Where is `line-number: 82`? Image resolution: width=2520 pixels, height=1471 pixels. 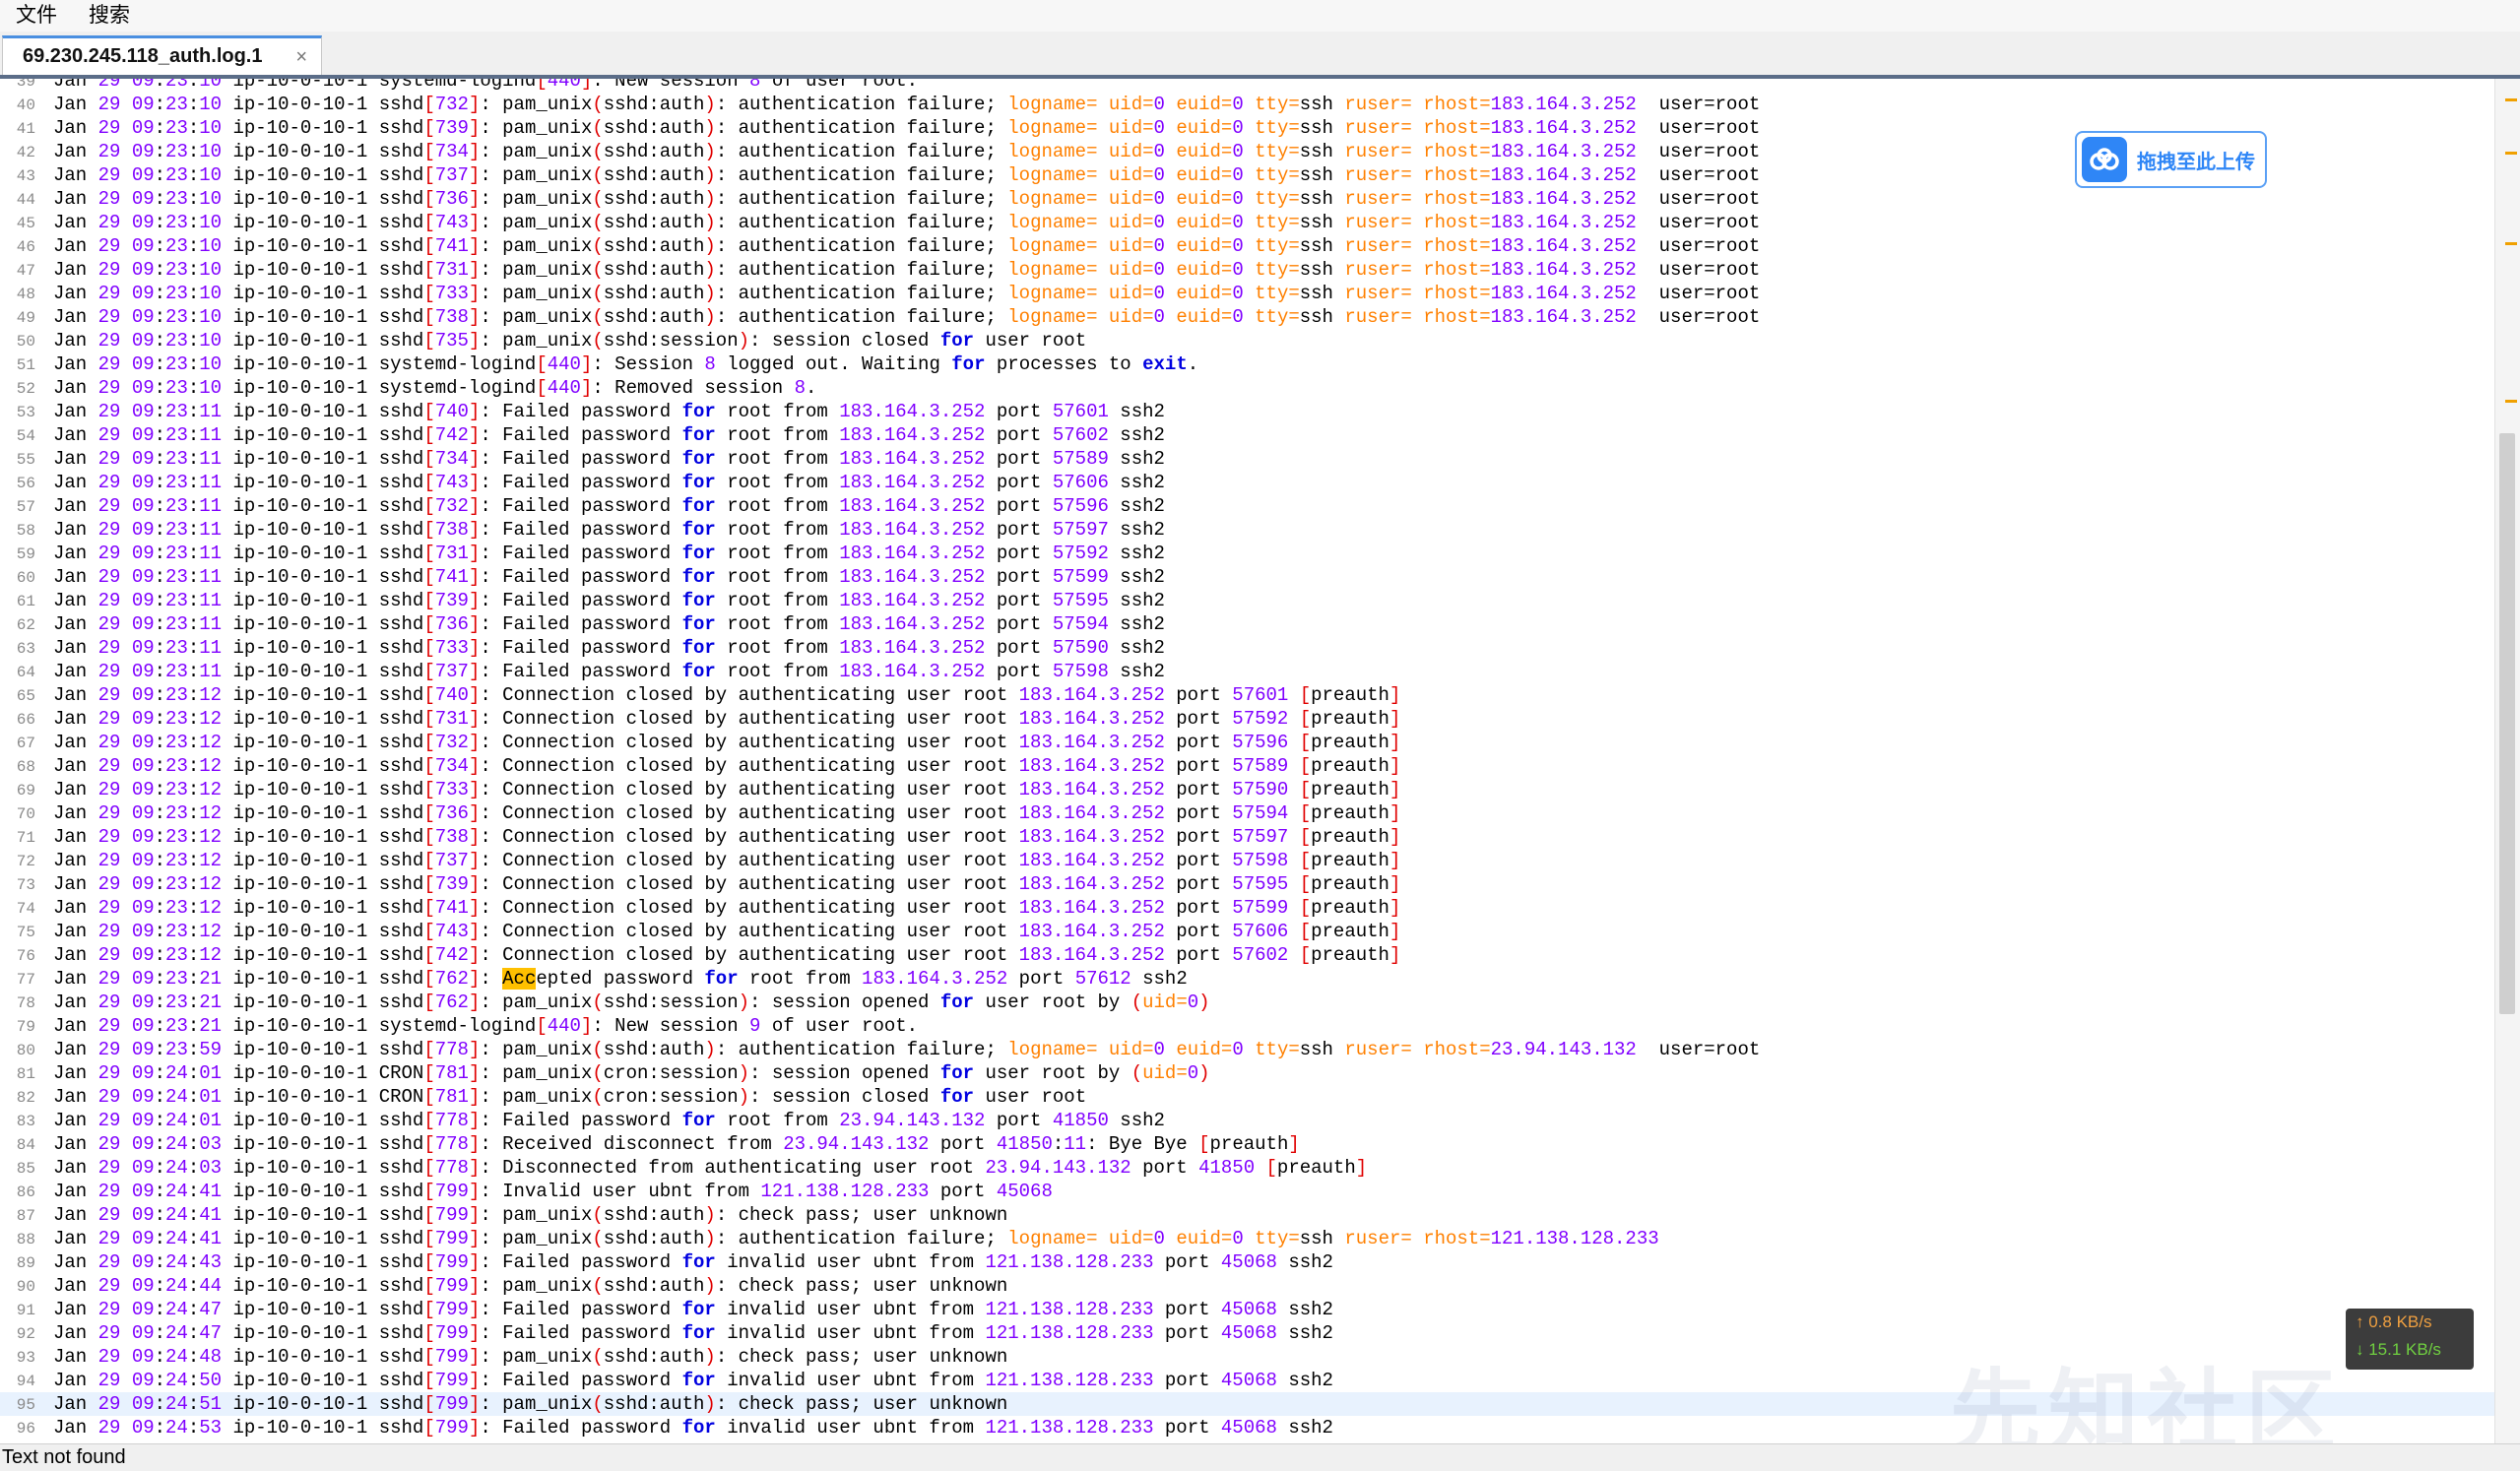 line-number: 82 is located at coordinates (25, 1098).